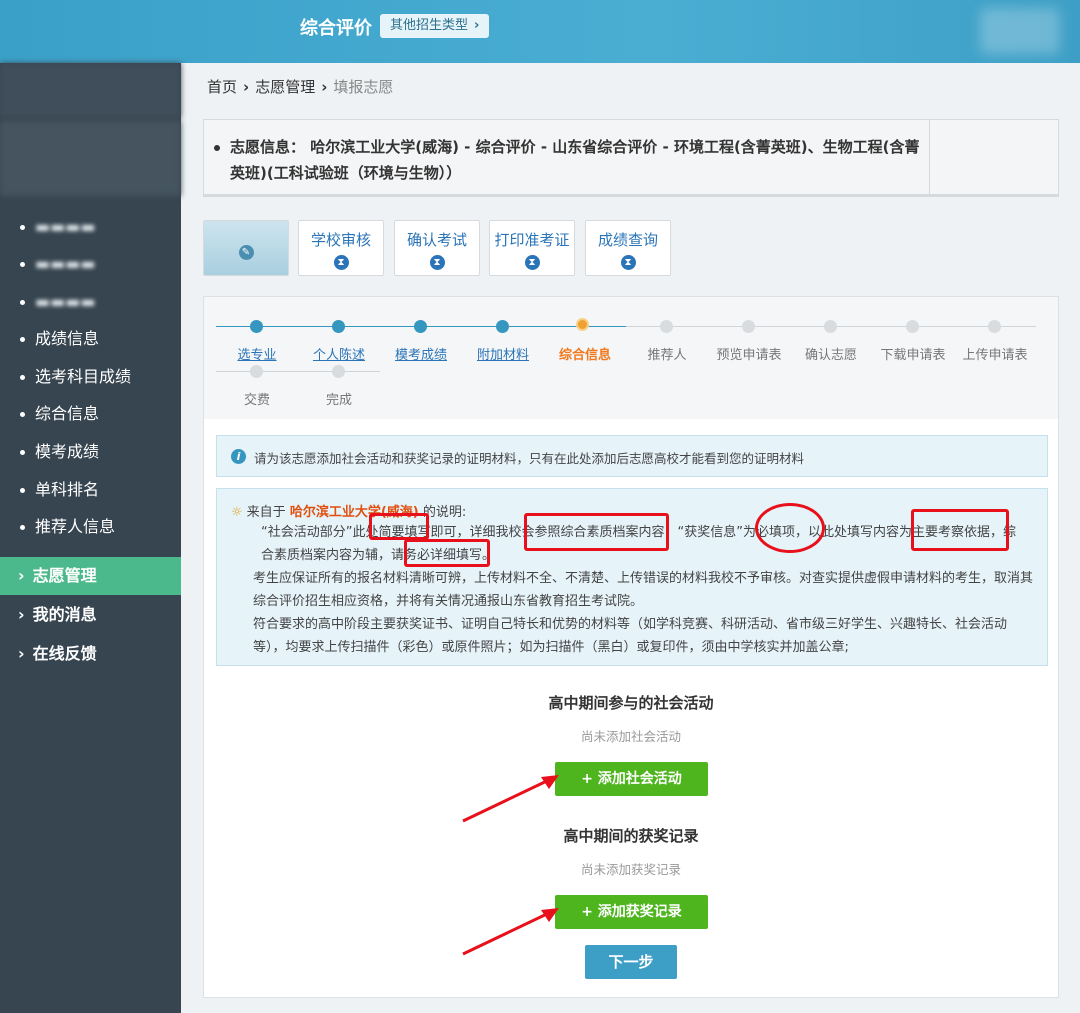  Describe the element at coordinates (57, 264) in the screenshot. I see `sidebar-item-blurred-2: ▬▬▬▬` at that location.